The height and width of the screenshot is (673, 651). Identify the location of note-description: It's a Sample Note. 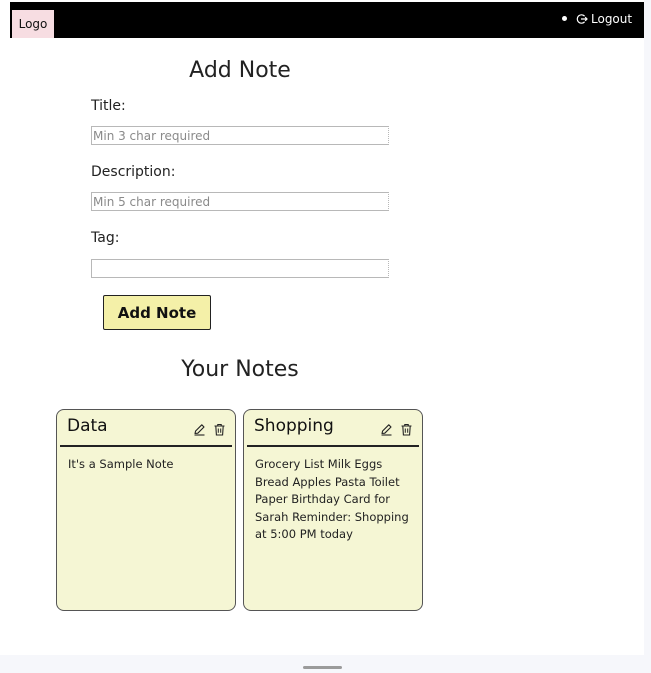
(121, 464).